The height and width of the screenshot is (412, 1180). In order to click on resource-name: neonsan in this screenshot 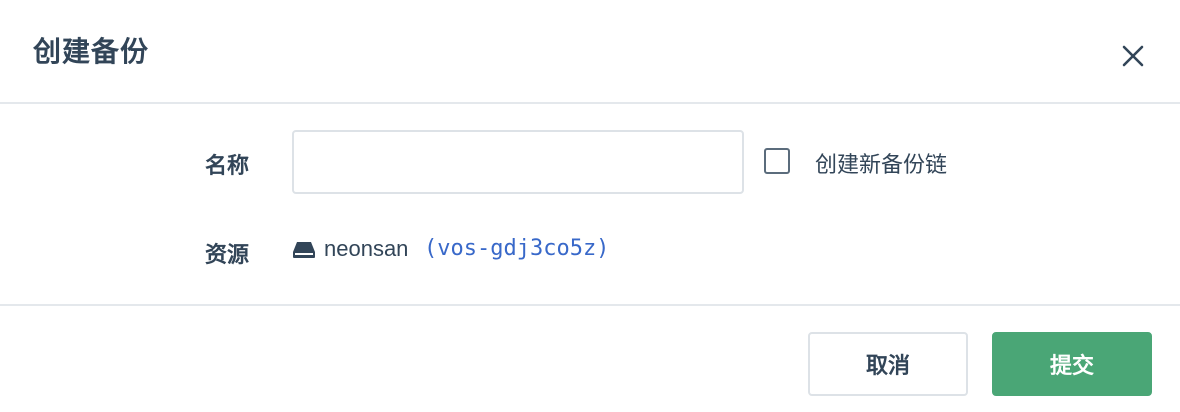, I will do `click(366, 248)`.